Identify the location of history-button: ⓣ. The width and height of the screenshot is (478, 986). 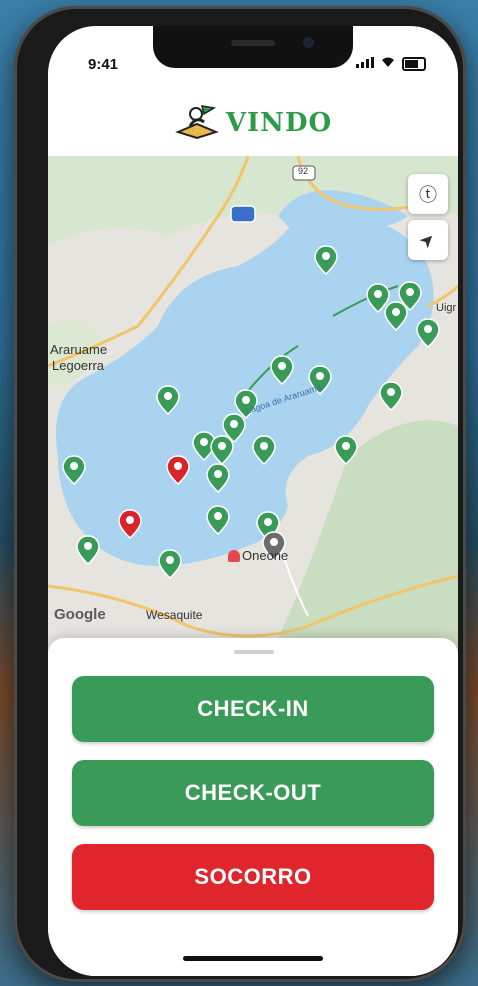
(428, 194).